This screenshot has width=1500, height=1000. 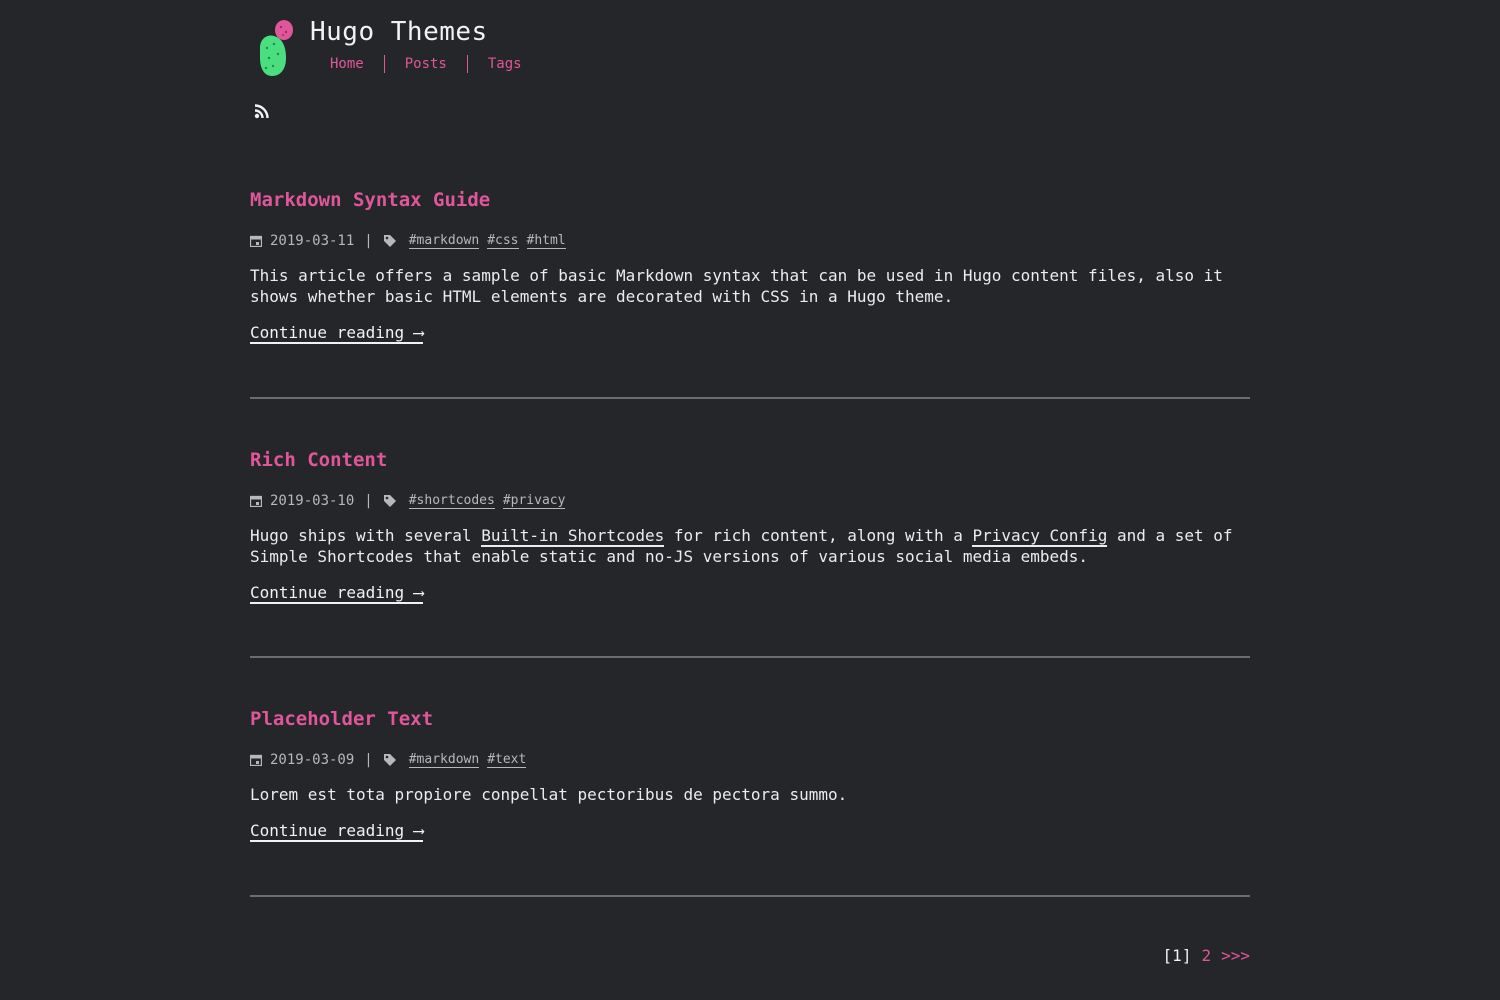 I want to click on rss-icon, so click(x=262, y=111).